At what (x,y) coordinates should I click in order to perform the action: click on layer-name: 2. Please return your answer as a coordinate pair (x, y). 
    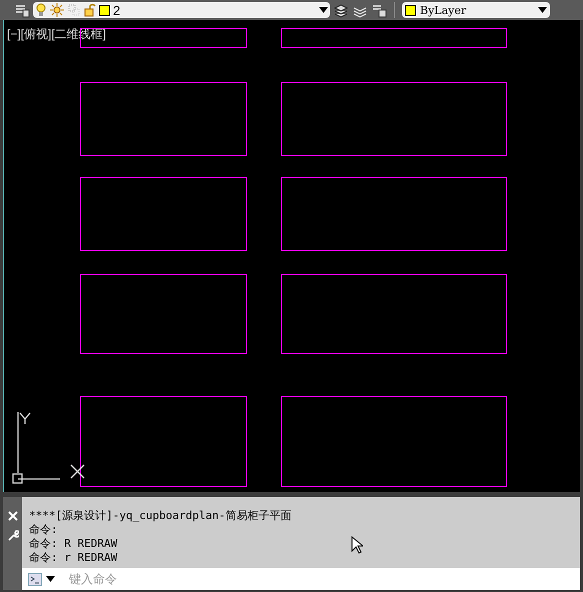
    Looking at the image, I should click on (117, 10).